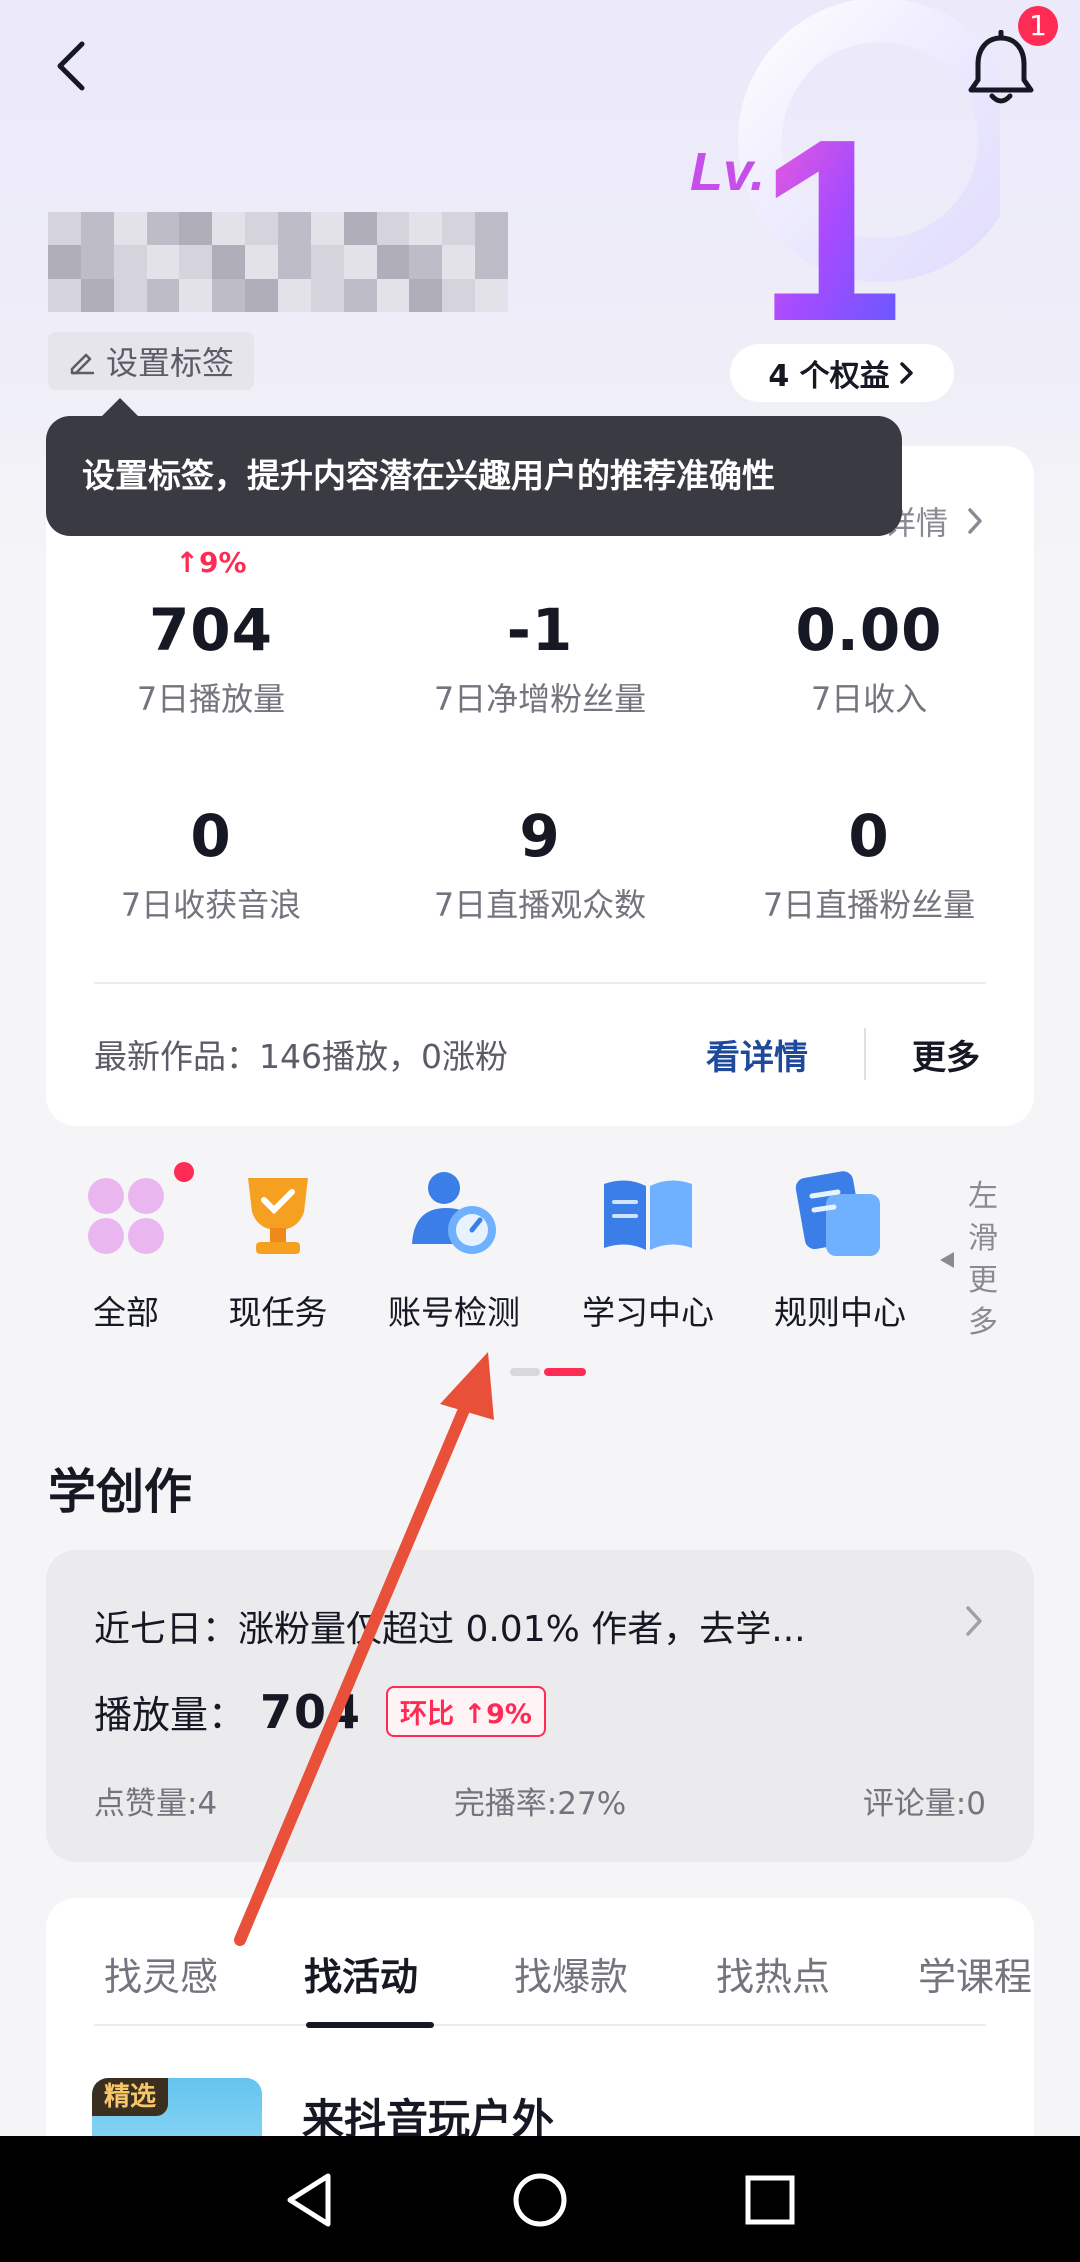 Image resolution: width=1080 pixels, height=2262 pixels. What do you see at coordinates (947, 1260) in the screenshot?
I see `triangle-left-icon` at bounding box center [947, 1260].